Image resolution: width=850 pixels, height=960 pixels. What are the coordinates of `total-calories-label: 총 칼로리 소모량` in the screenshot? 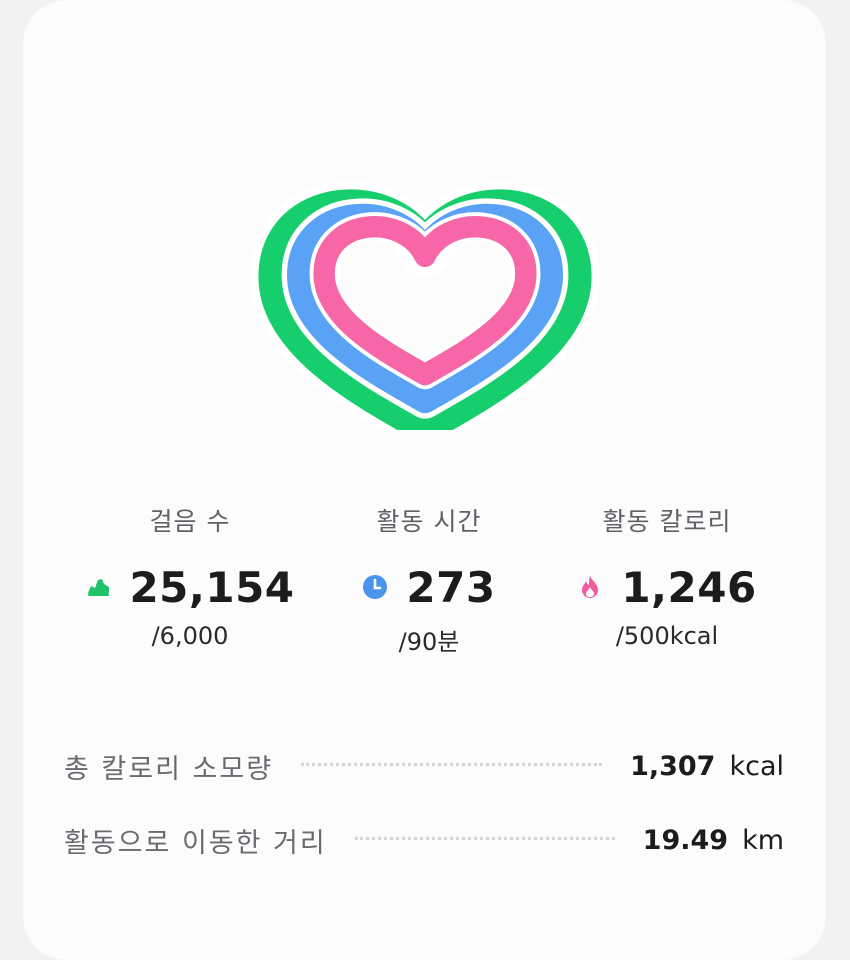 It's located at (169, 769).